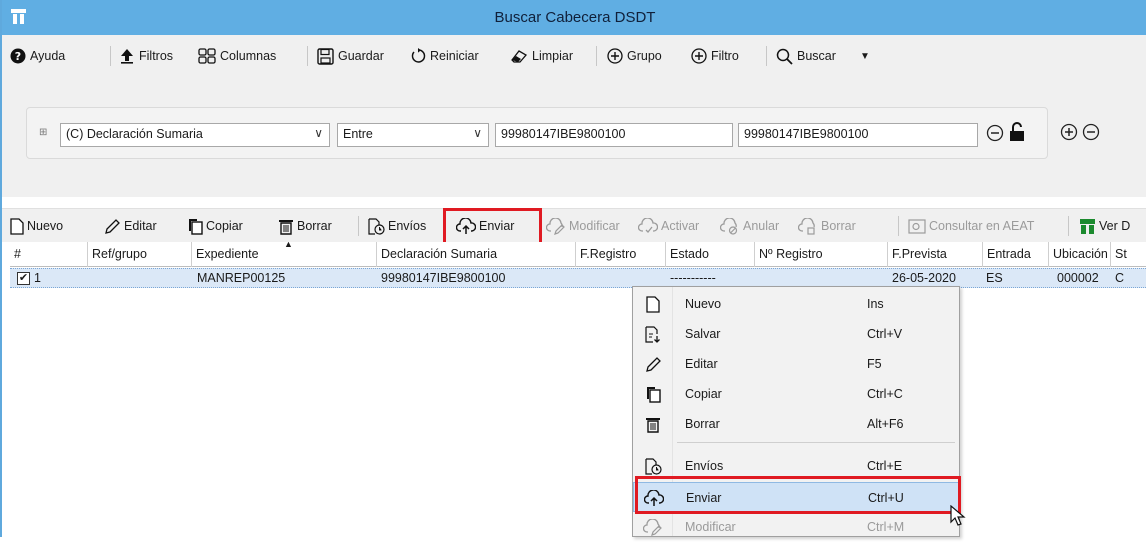  Describe the element at coordinates (492, 226) in the screenshot. I see `highlight-enviar-toolbar` at that location.